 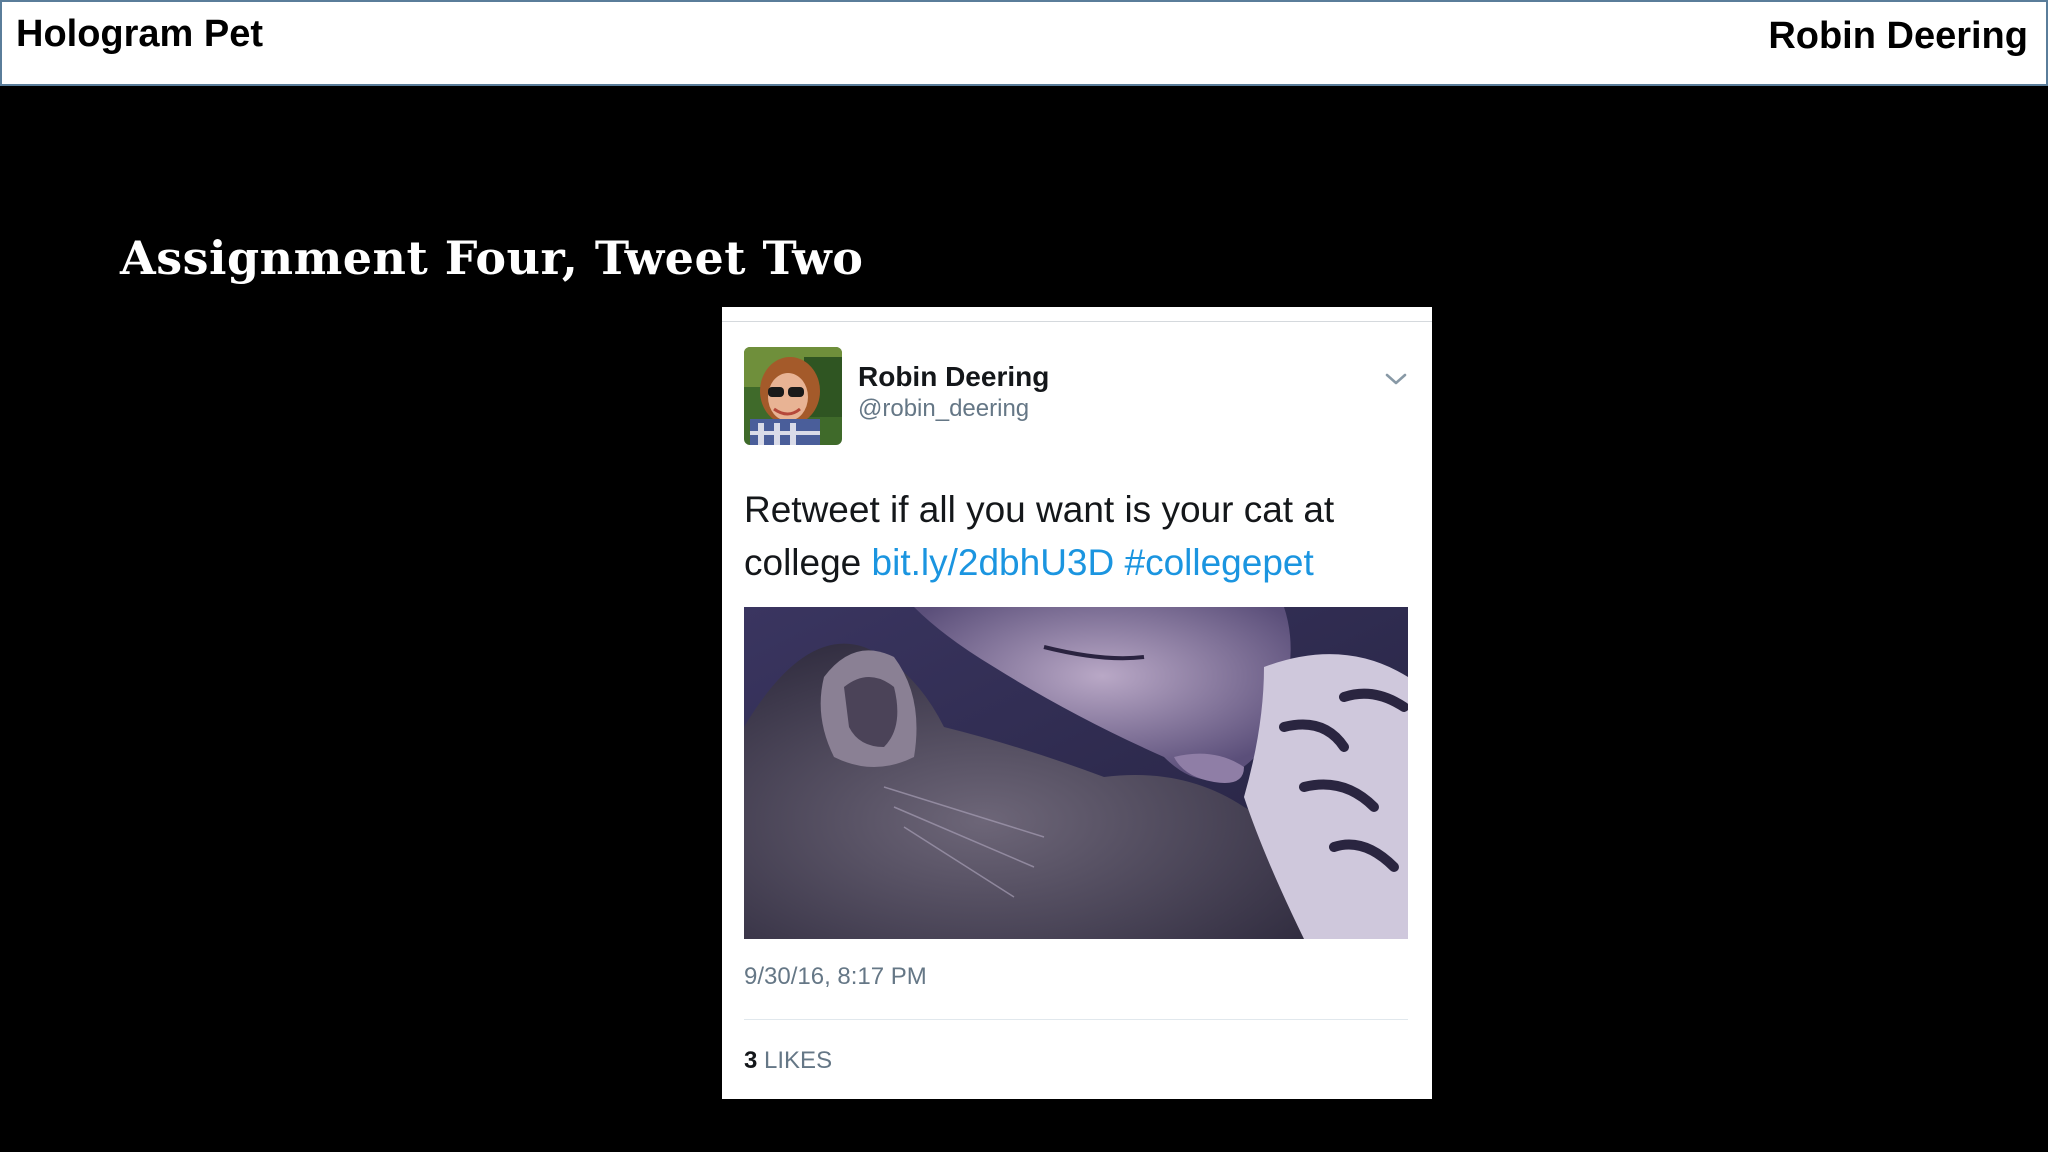 I want to click on tweet-link: bit.ly/2dbhU3D, so click(x=993, y=562).